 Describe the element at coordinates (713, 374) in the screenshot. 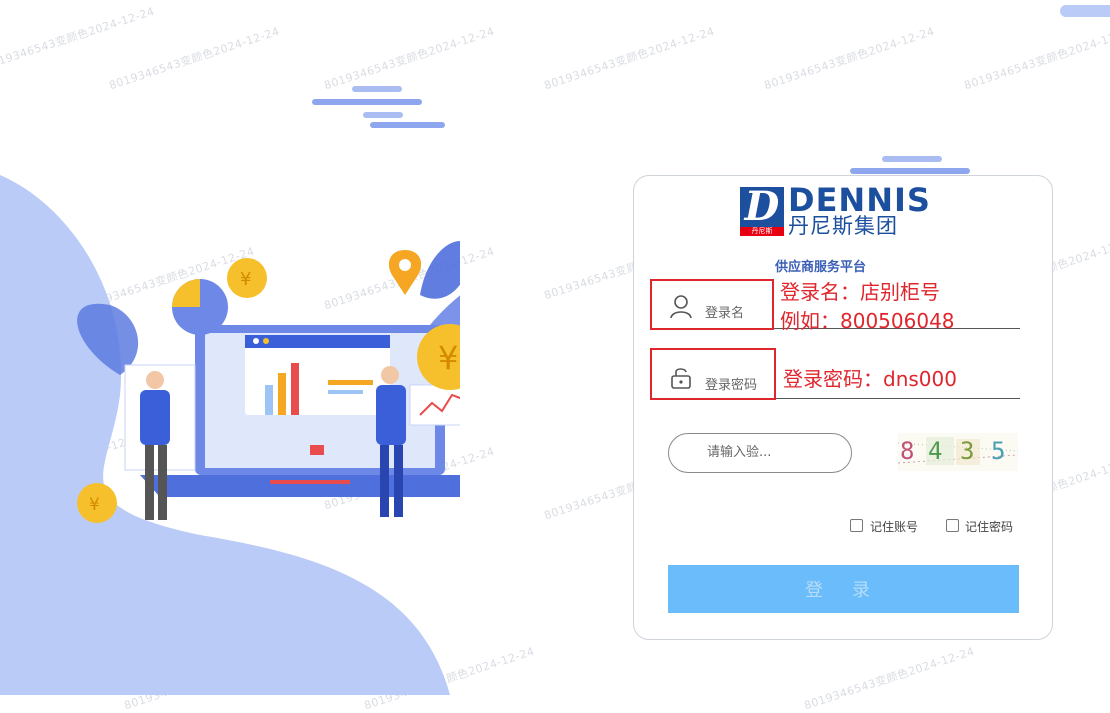

I see `password-highlight-box` at that location.